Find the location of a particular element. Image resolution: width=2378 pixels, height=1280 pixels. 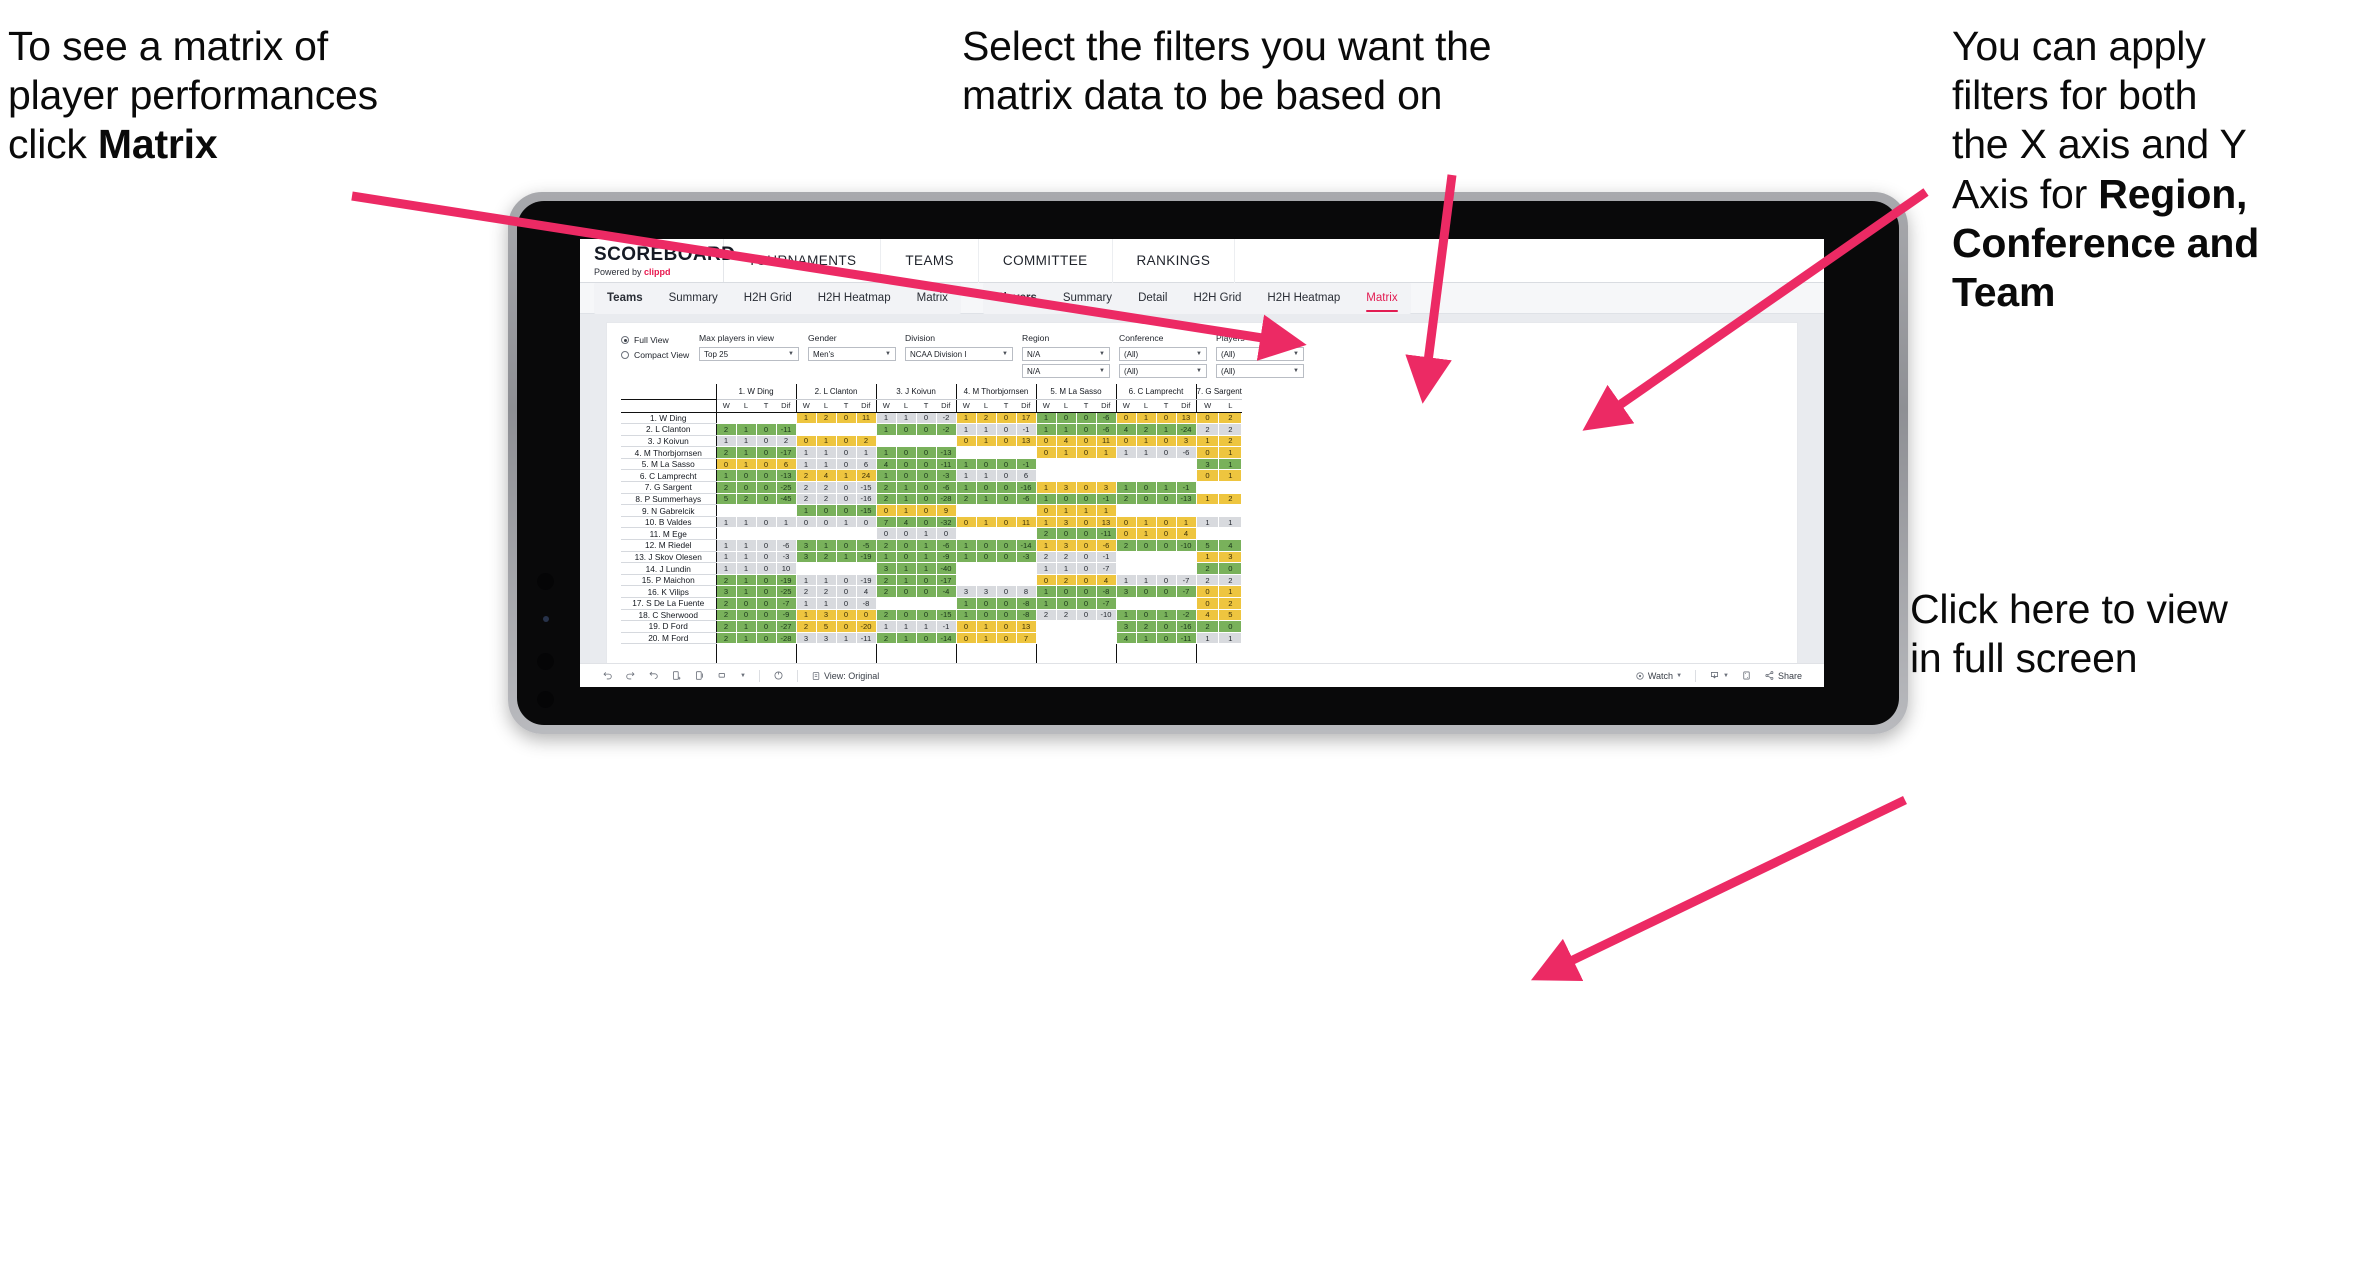

tab-teams-h2h-grid: H2H Grid is located at coordinates (768, 298).